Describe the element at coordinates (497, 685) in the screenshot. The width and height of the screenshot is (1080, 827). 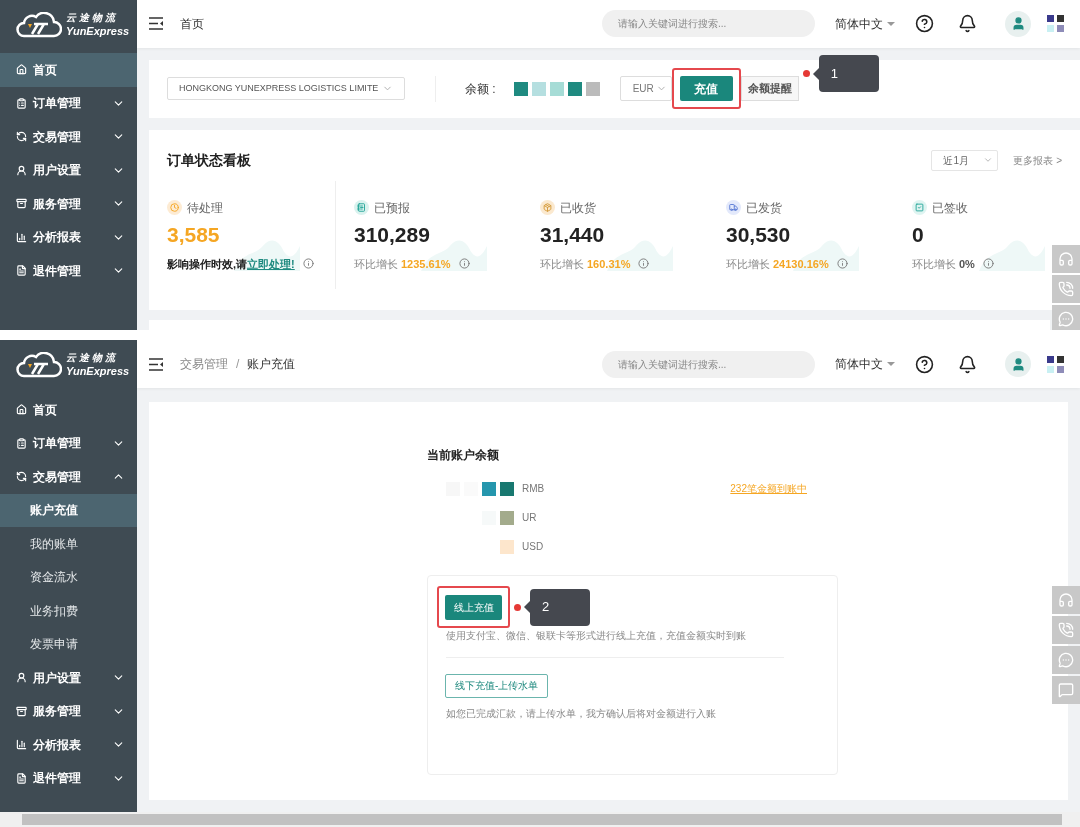
I see `offline-recharge-button: 线下充值-上传水单` at that location.